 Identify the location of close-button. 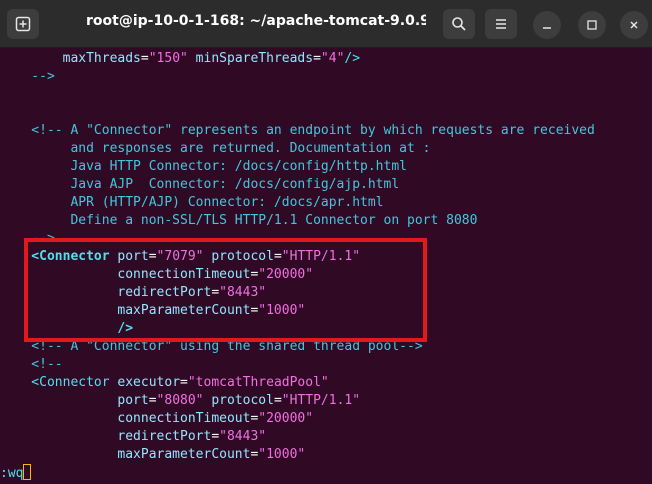
(634, 25).